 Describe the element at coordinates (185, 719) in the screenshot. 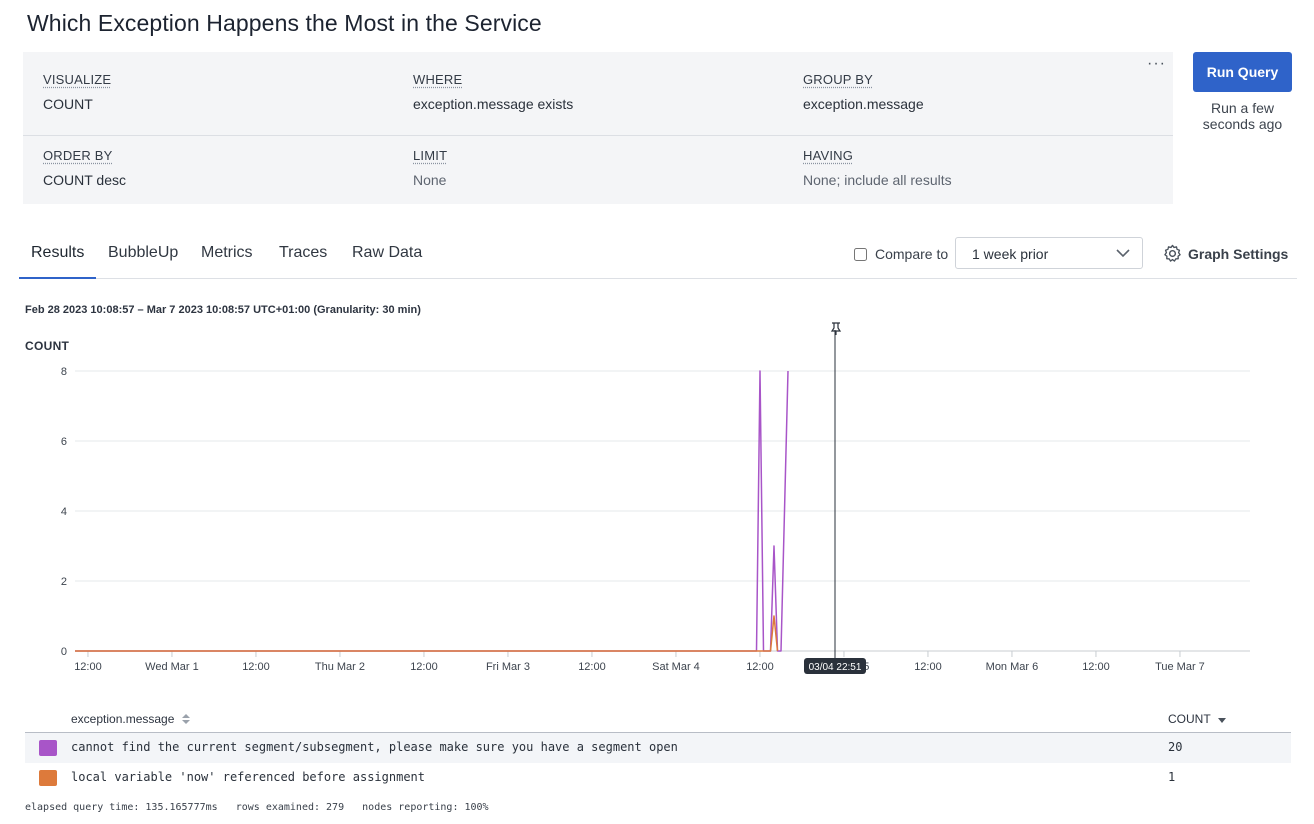

I see `sort-icon` at that location.